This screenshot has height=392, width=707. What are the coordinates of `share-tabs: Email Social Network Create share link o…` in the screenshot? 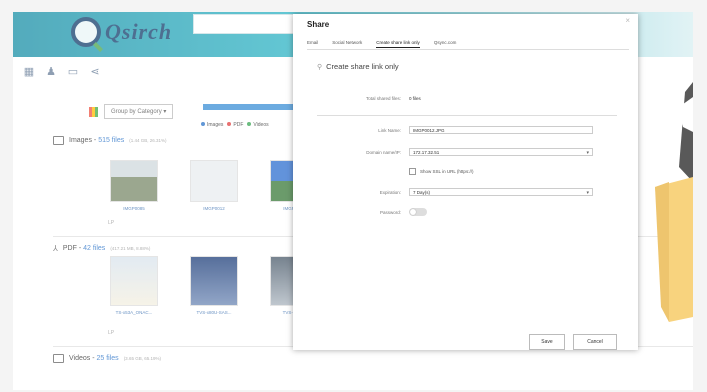 It's located at (381, 44).